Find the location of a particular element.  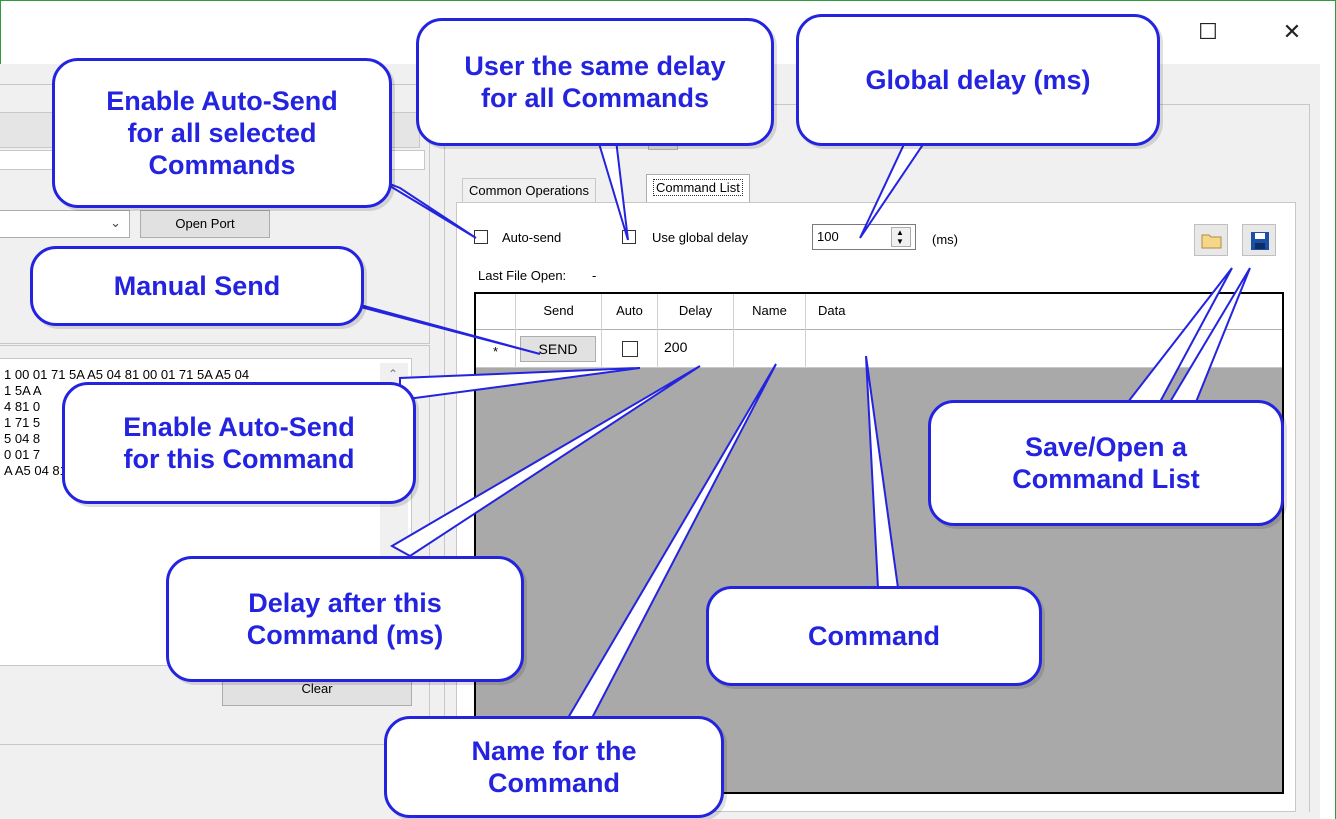

callout-enable-auto-send-this: Enable Auto-Send for this Command is located at coordinates (239, 443).